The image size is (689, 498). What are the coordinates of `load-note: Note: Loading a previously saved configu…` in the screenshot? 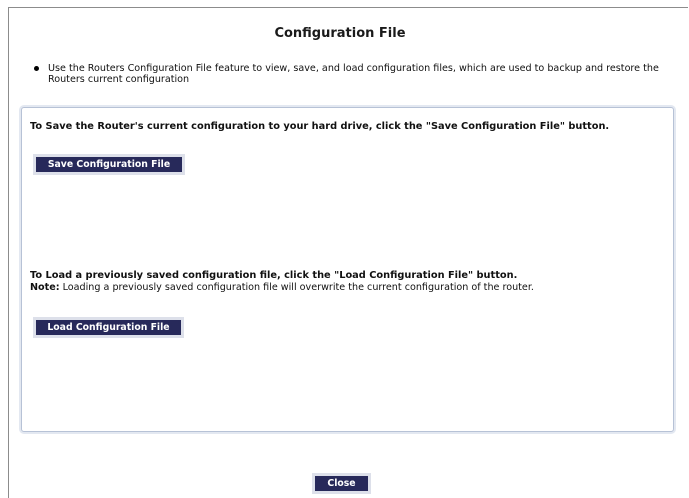 It's located at (282, 287).